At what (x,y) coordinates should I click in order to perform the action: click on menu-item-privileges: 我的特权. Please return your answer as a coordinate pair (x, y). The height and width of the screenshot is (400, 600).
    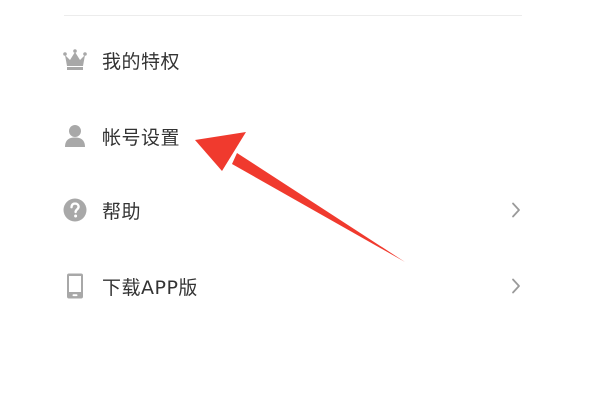
    Looking at the image, I should click on (293, 60).